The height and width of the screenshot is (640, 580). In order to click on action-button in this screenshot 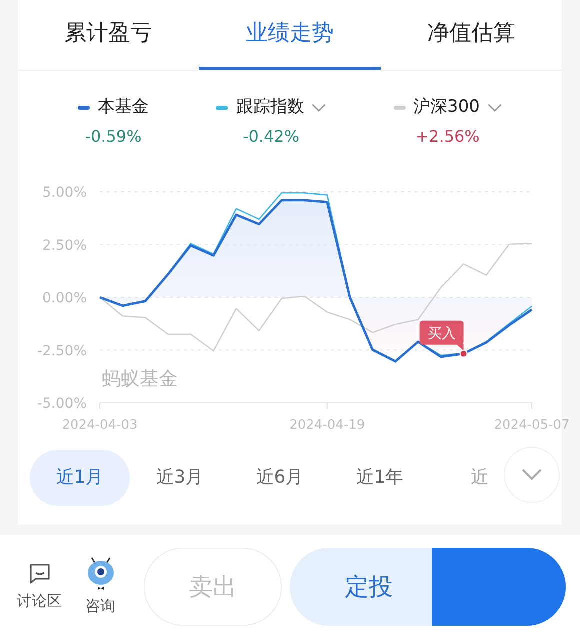, I will do `click(499, 587)`.